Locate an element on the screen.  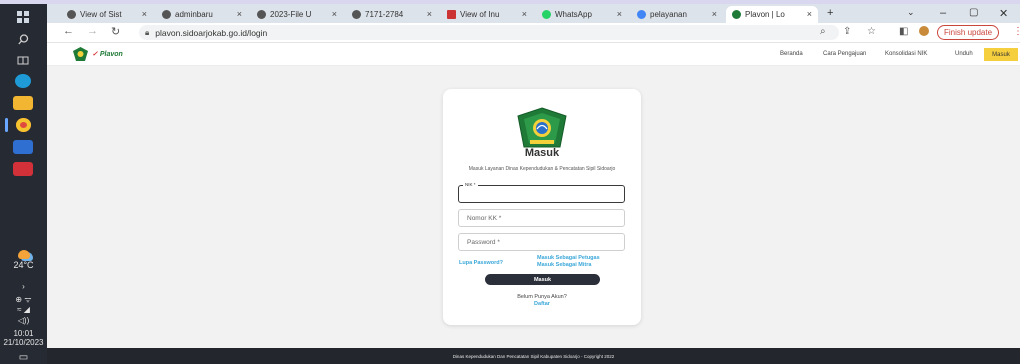
nav-konsolidasi-nik: Konsolidasi NIK is located at coordinates (906, 54).